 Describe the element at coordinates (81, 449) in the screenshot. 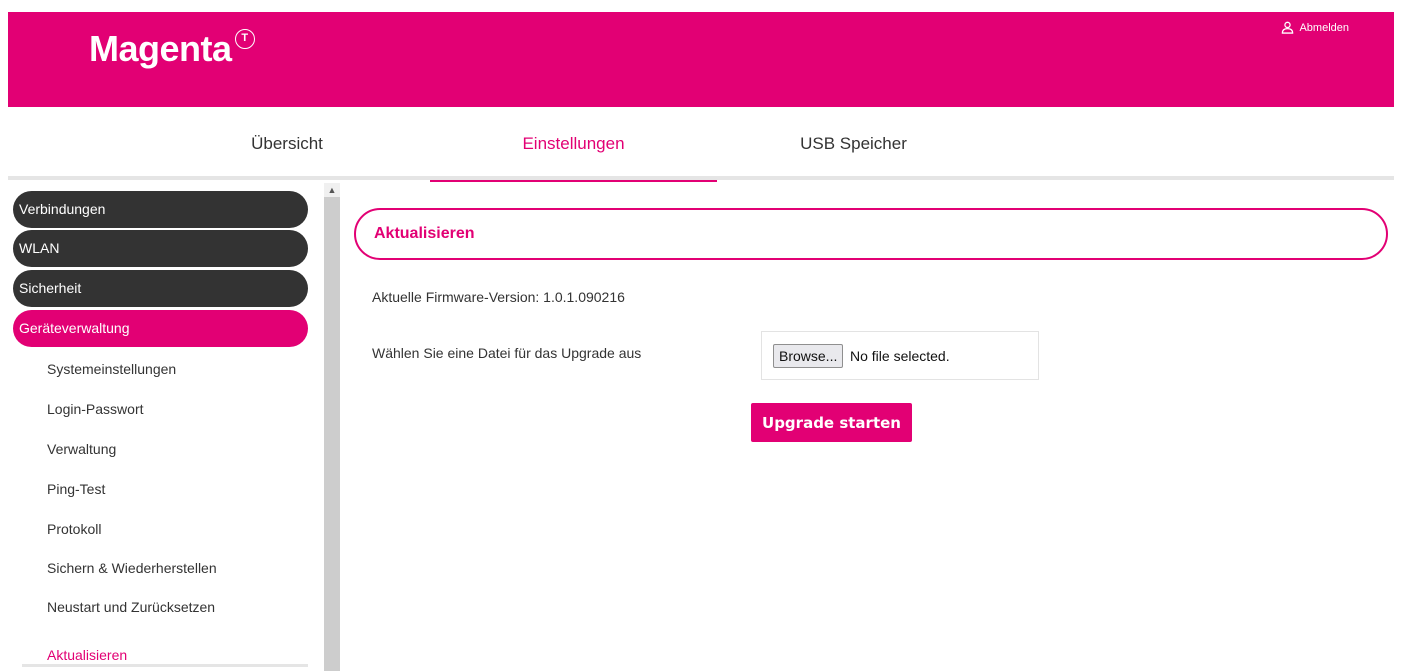

I see `sidebar-item-verwaltung: Verwaltung` at that location.